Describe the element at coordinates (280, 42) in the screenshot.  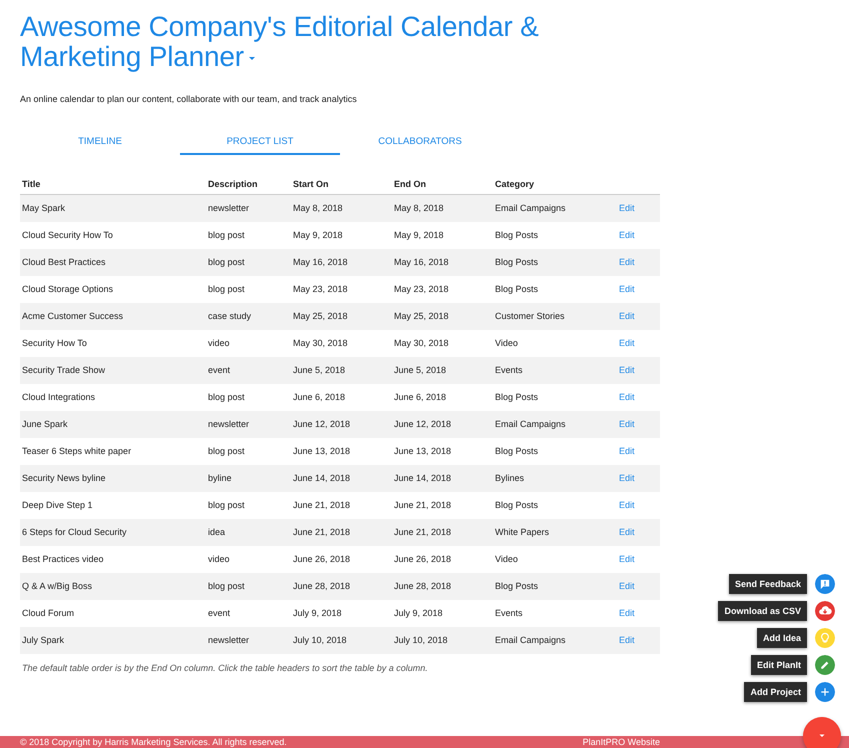
I see `page-title: Awesome Company's Editorial Calendar & Marketing Planner` at that location.